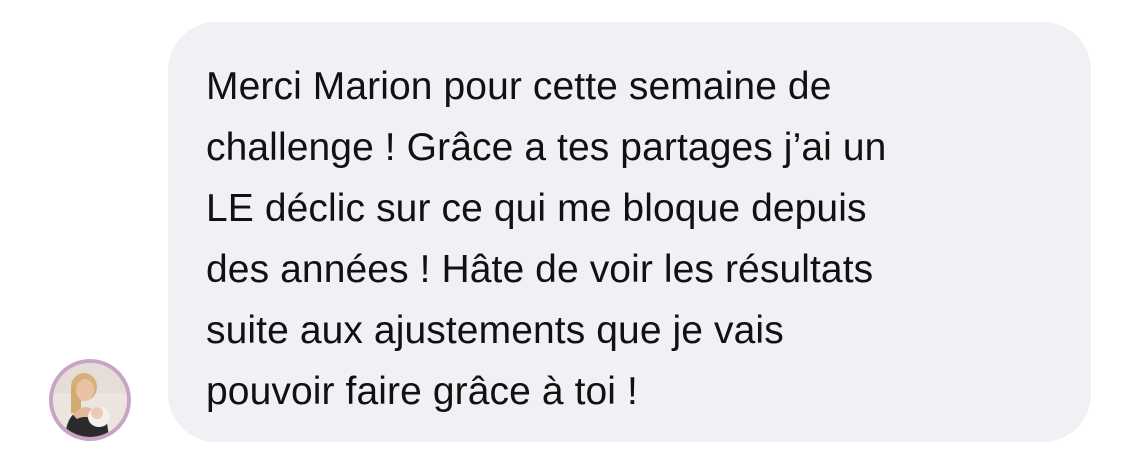 The height and width of the screenshot is (453, 1122). I want to click on sender-avatar, so click(90, 400).